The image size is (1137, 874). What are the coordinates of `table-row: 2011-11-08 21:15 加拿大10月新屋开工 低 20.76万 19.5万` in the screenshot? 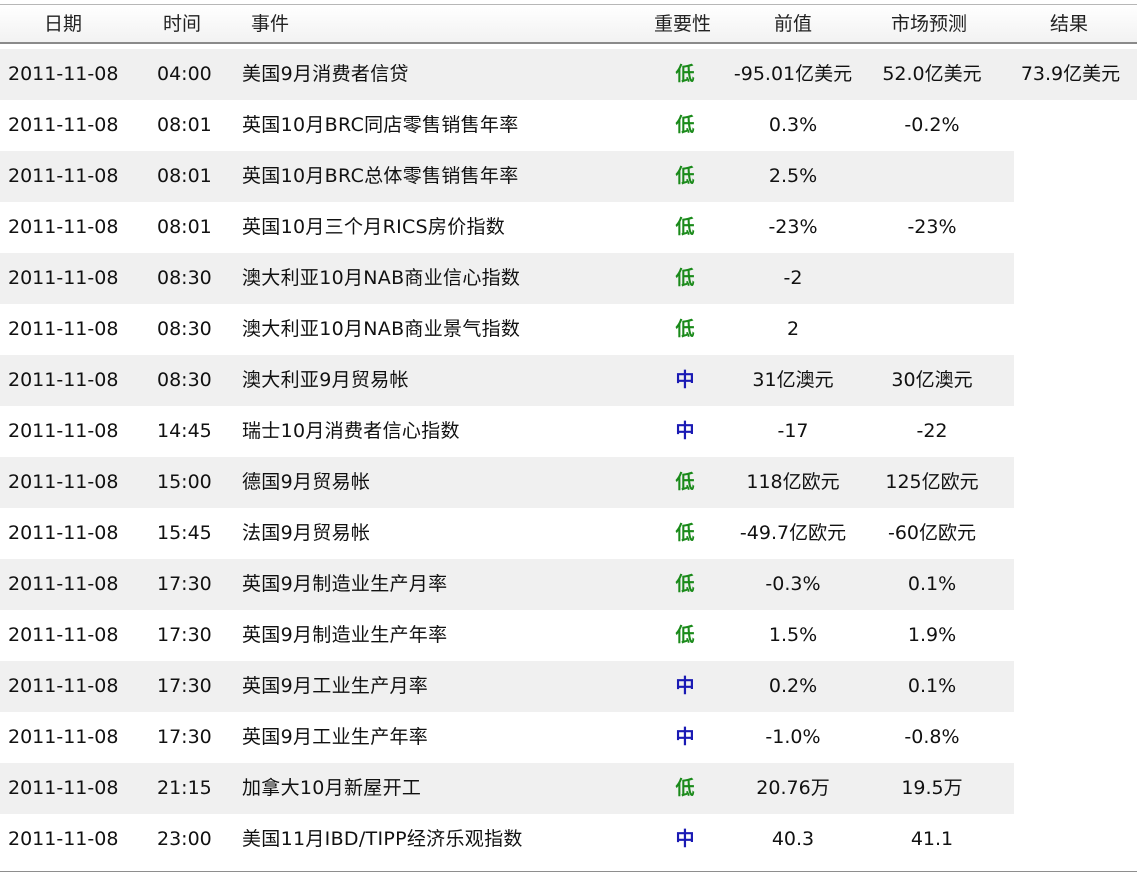 It's located at (507, 788).